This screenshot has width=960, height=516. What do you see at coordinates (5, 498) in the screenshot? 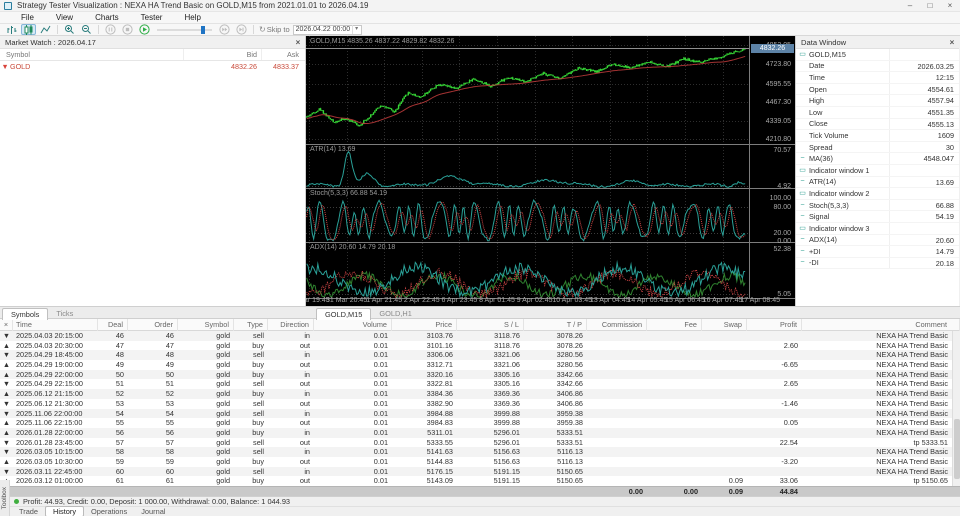
I see `toolbox-side-tab: Toolbox` at bounding box center [5, 498].